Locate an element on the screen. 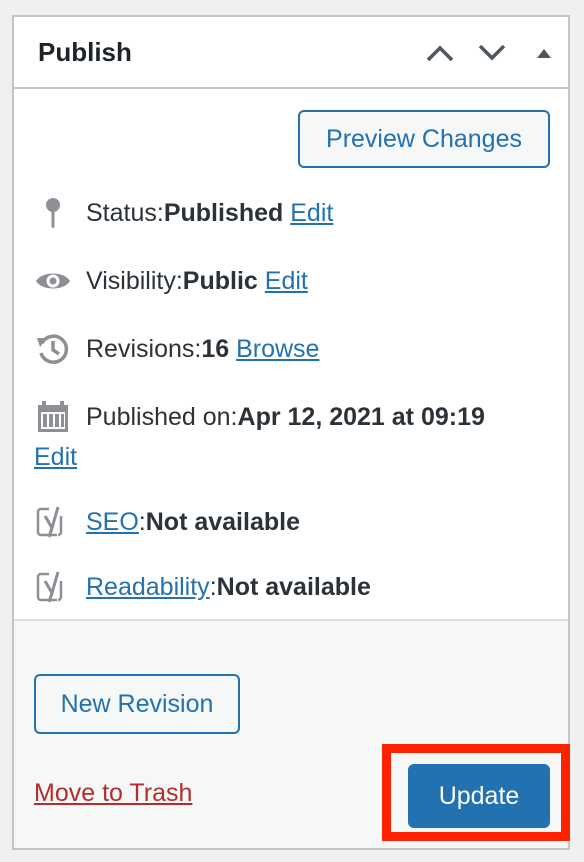 The height and width of the screenshot is (862, 584). seo-value: Not available is located at coordinates (222, 521).